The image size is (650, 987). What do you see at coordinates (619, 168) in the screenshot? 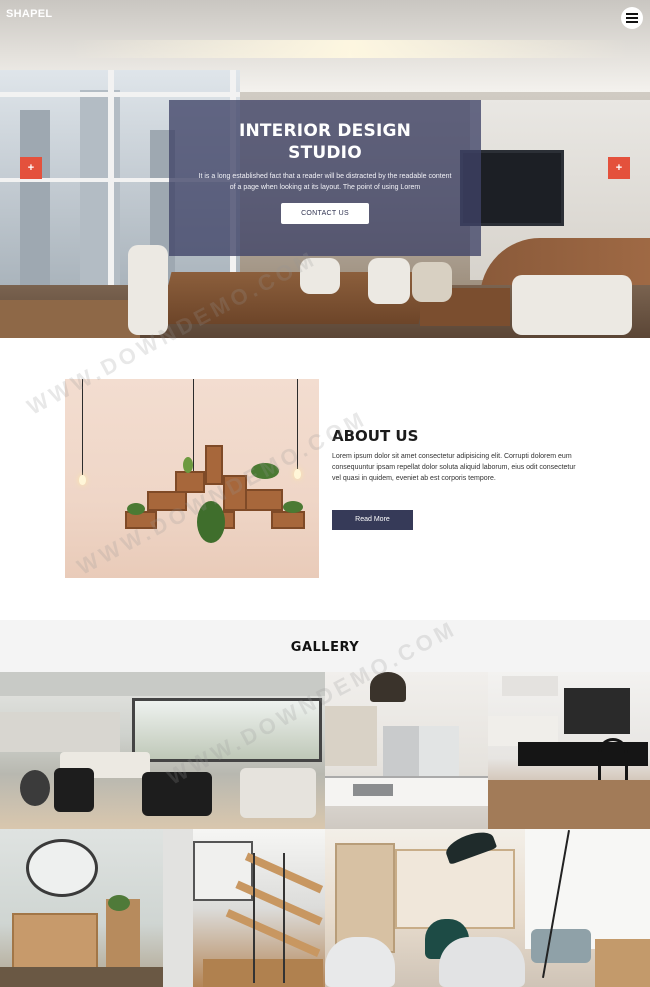
I see `slider-next-button: +` at bounding box center [619, 168].